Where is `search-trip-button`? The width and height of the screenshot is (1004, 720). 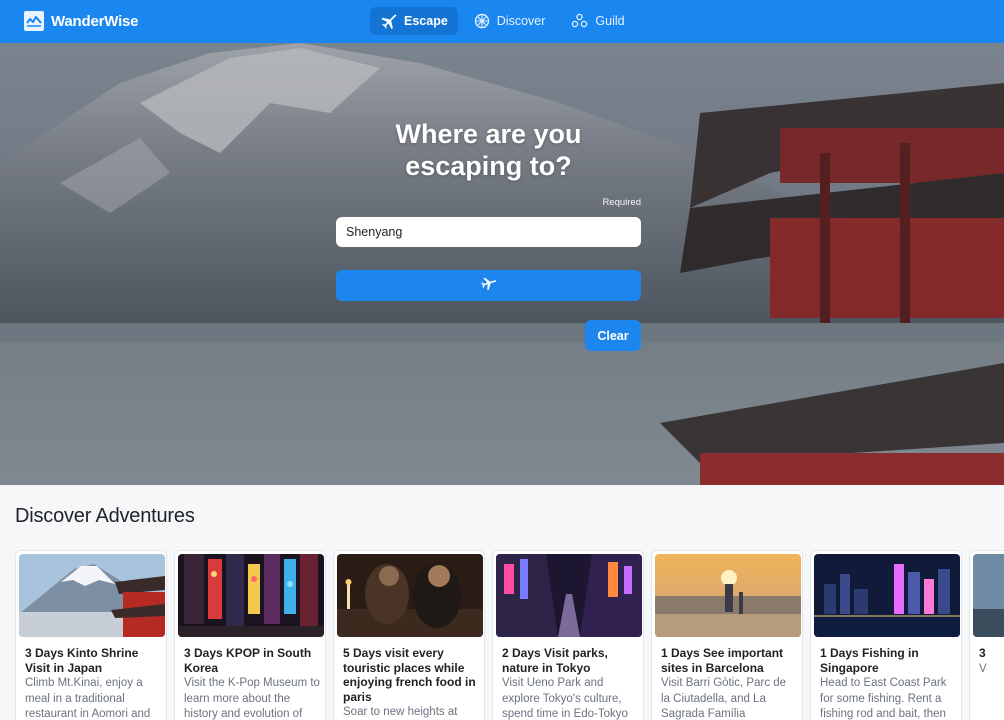 search-trip-button is located at coordinates (488, 285).